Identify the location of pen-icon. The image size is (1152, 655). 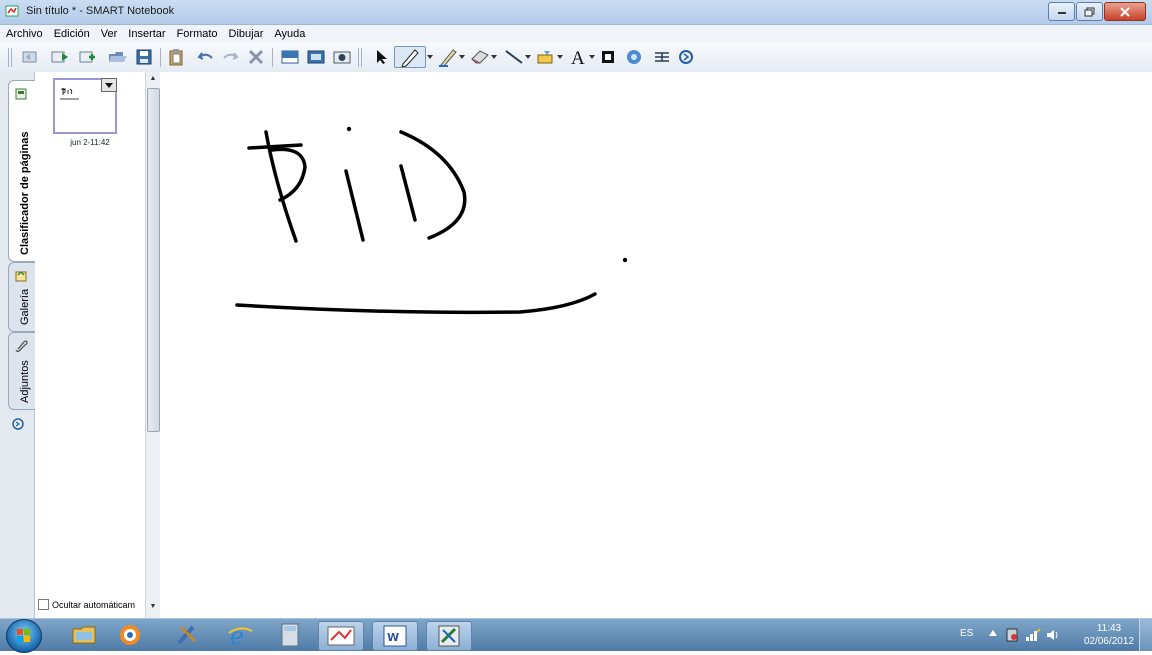
(410, 58).